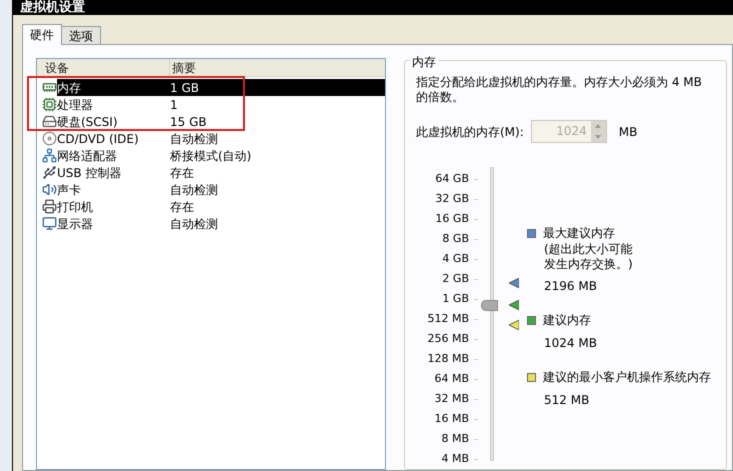  I want to click on legend-value: 1024 MB, so click(571, 343).